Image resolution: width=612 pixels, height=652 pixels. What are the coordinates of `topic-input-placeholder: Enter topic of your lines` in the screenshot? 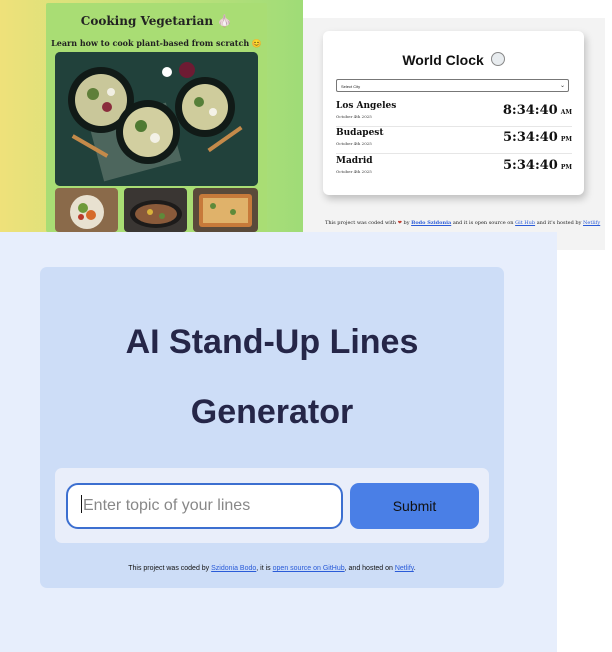 It's located at (167, 505).